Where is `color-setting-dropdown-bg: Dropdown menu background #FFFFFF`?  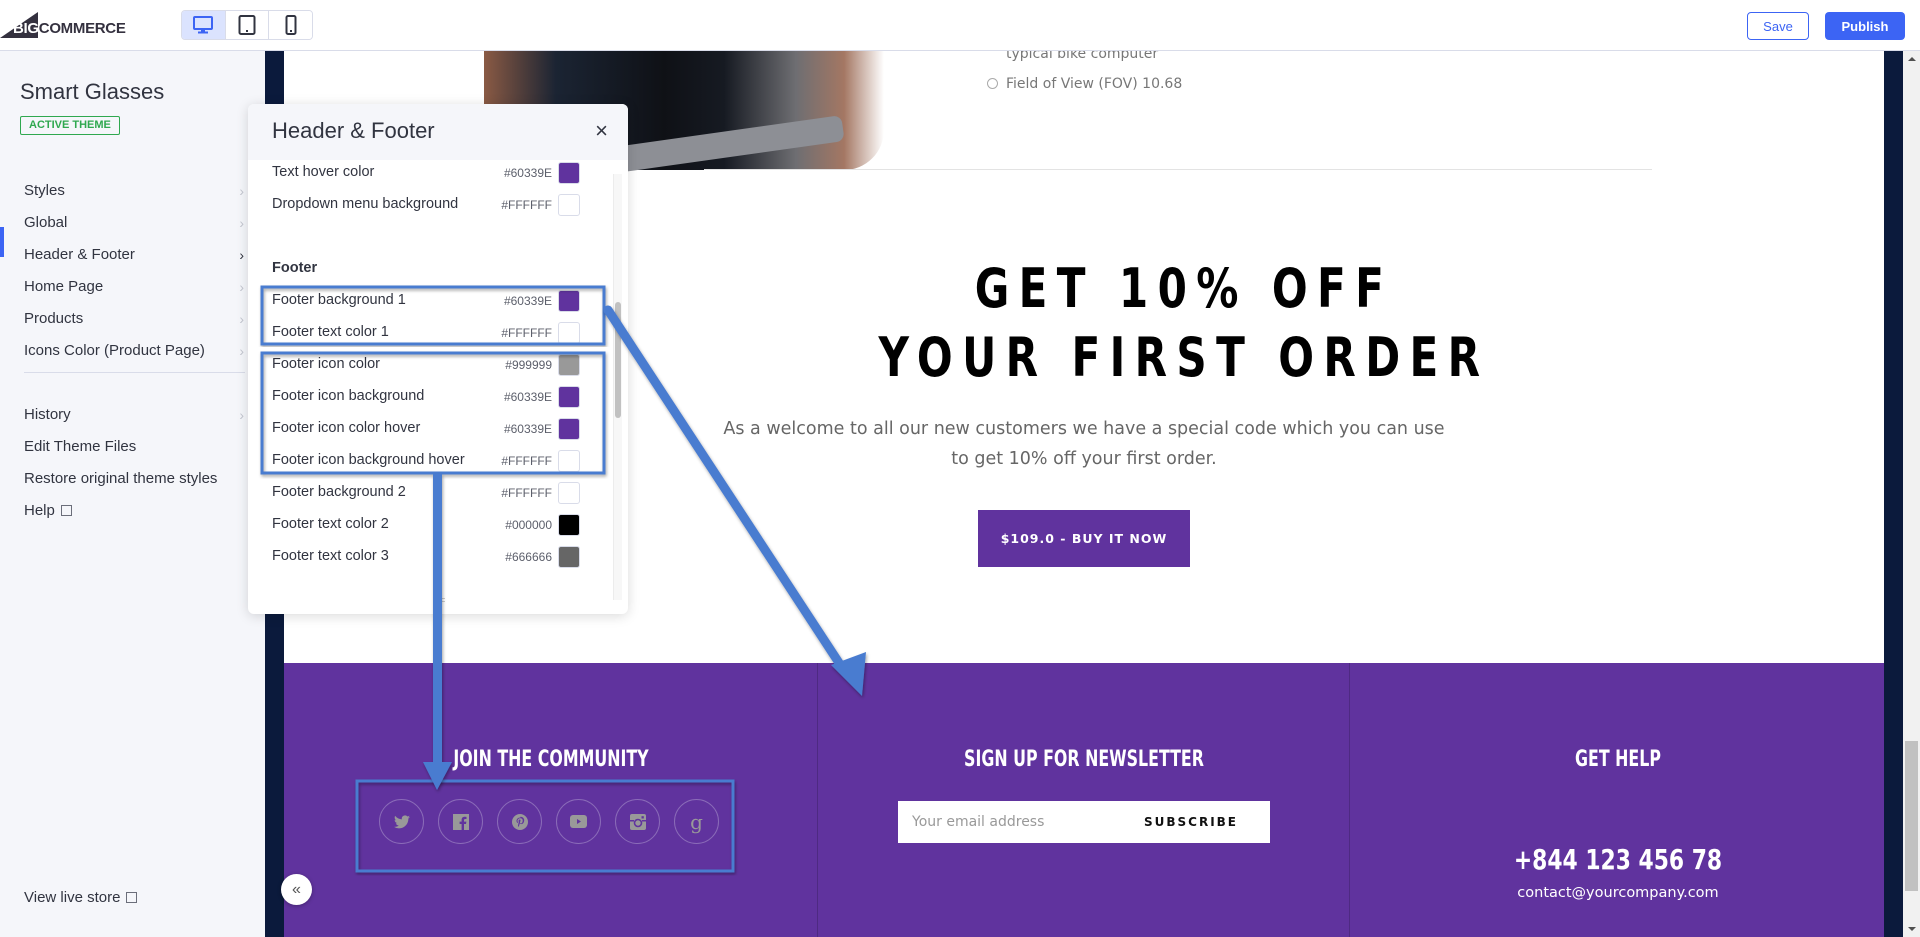
color-setting-dropdown-bg: Dropdown menu background #FFFFFF is located at coordinates (431, 206).